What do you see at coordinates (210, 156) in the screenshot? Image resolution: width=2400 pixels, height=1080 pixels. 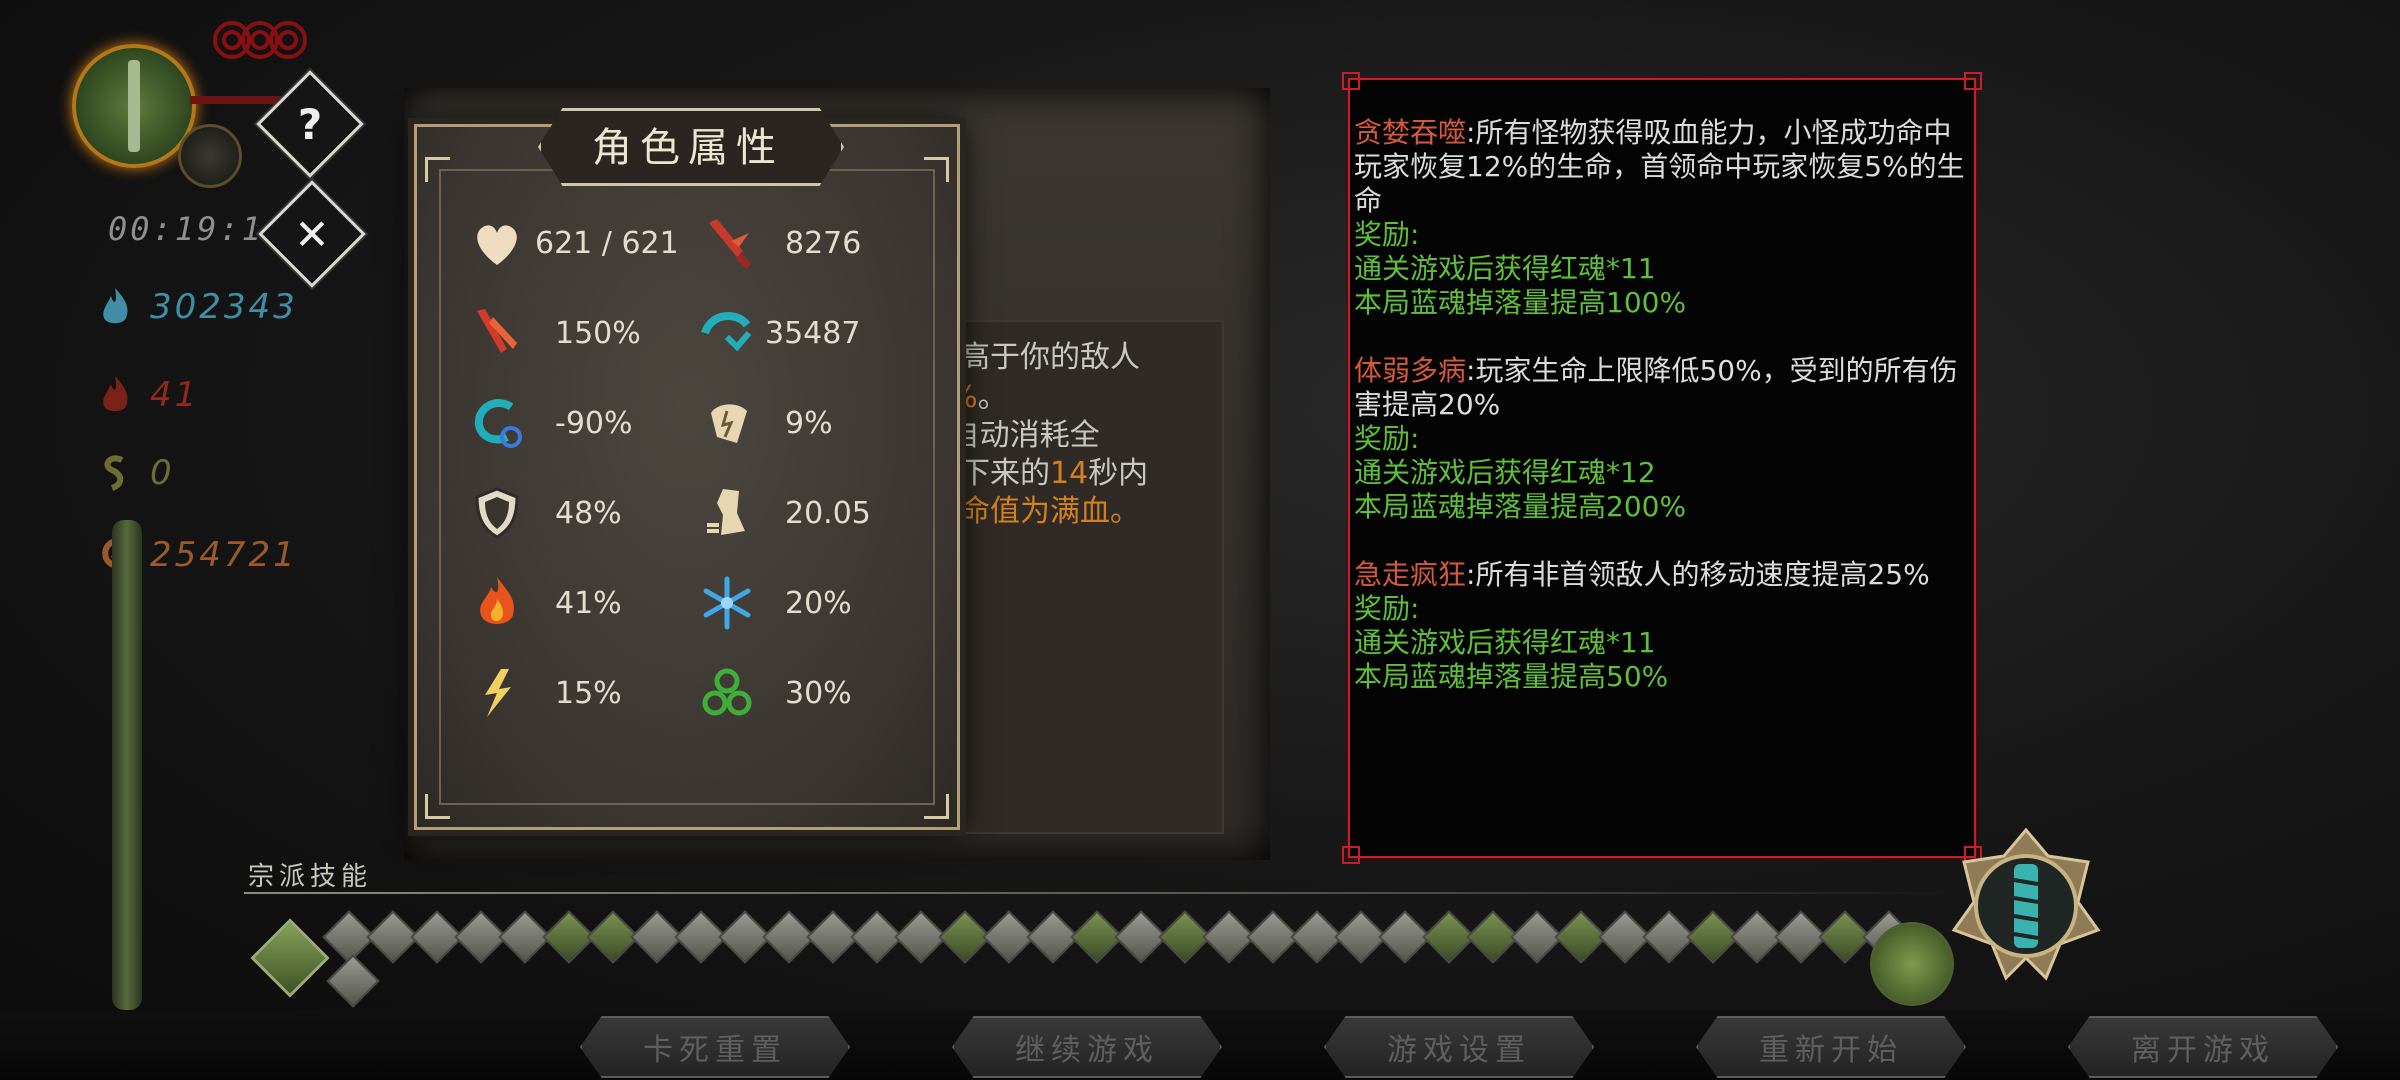 I see `companion-medallion` at bounding box center [210, 156].